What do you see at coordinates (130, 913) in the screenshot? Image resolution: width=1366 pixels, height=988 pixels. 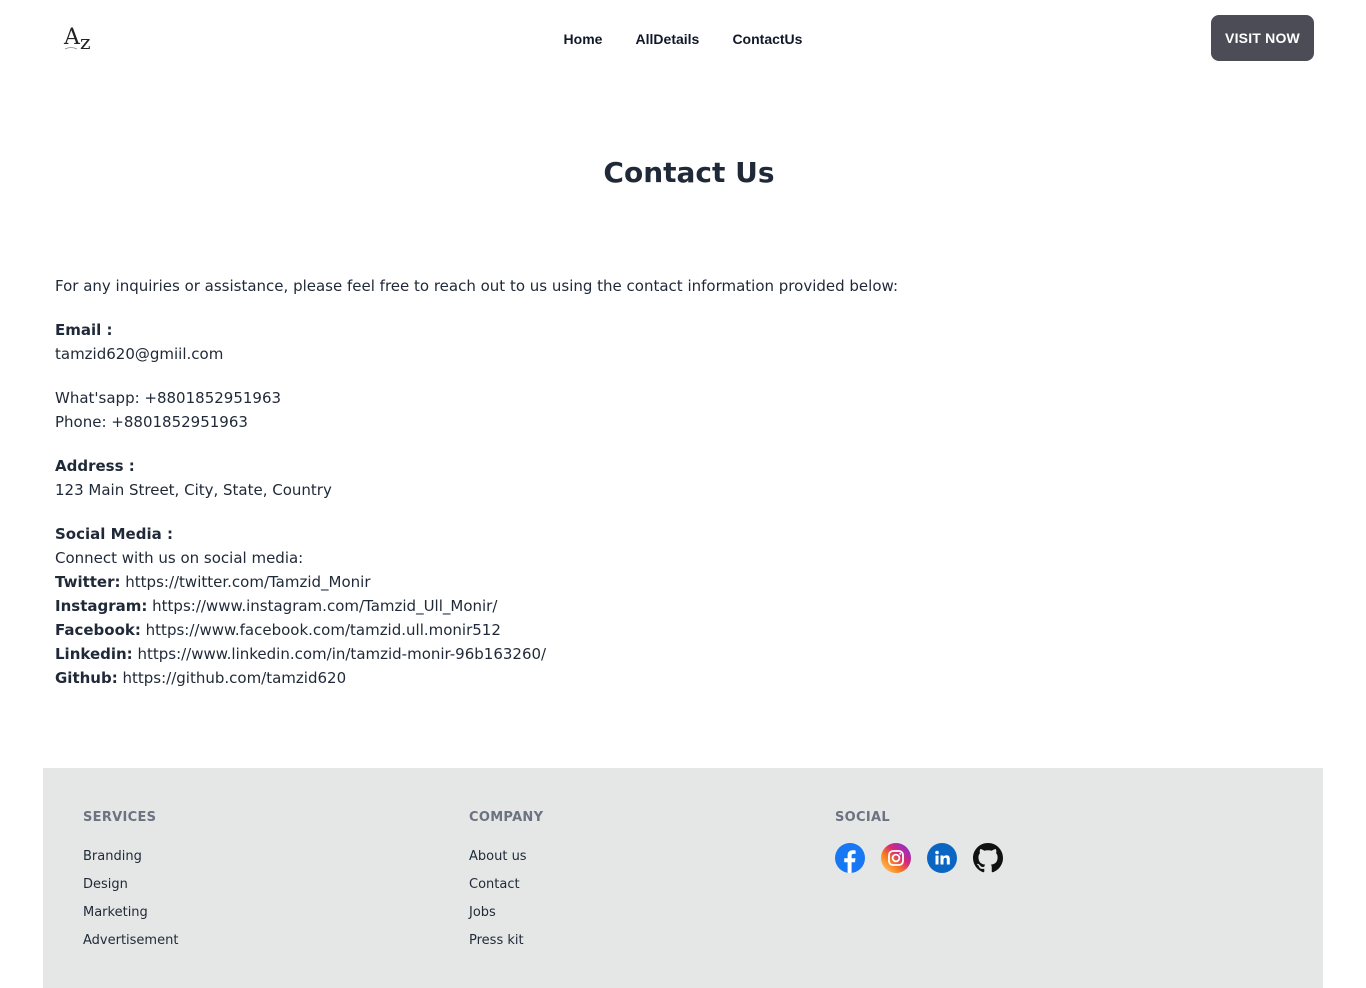 I see `footer-link-marketing: Marketing` at bounding box center [130, 913].